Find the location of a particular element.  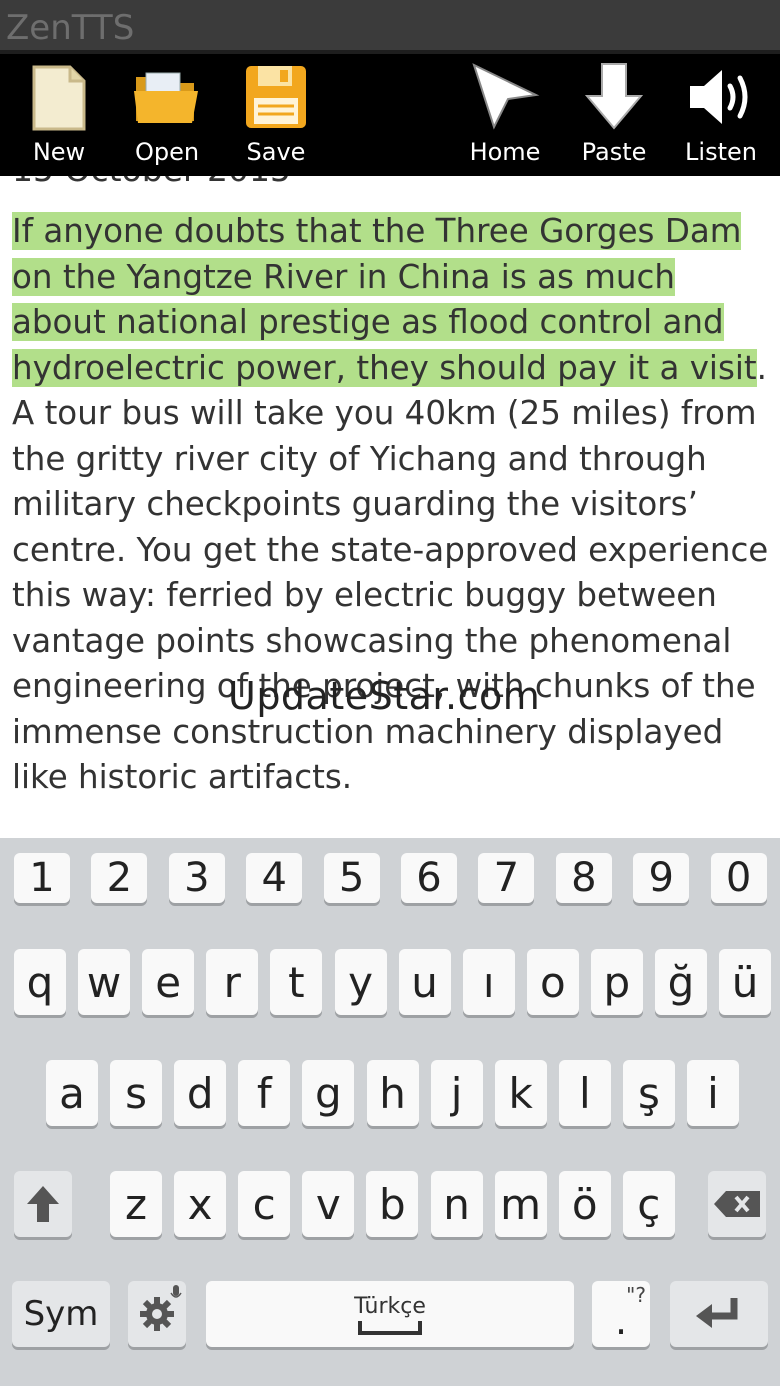

letter-key: w is located at coordinates (104, 982).